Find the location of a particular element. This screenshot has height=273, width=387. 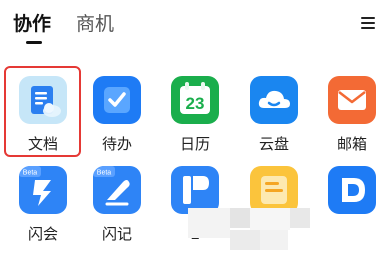

mail-icon is located at coordinates (352, 100).